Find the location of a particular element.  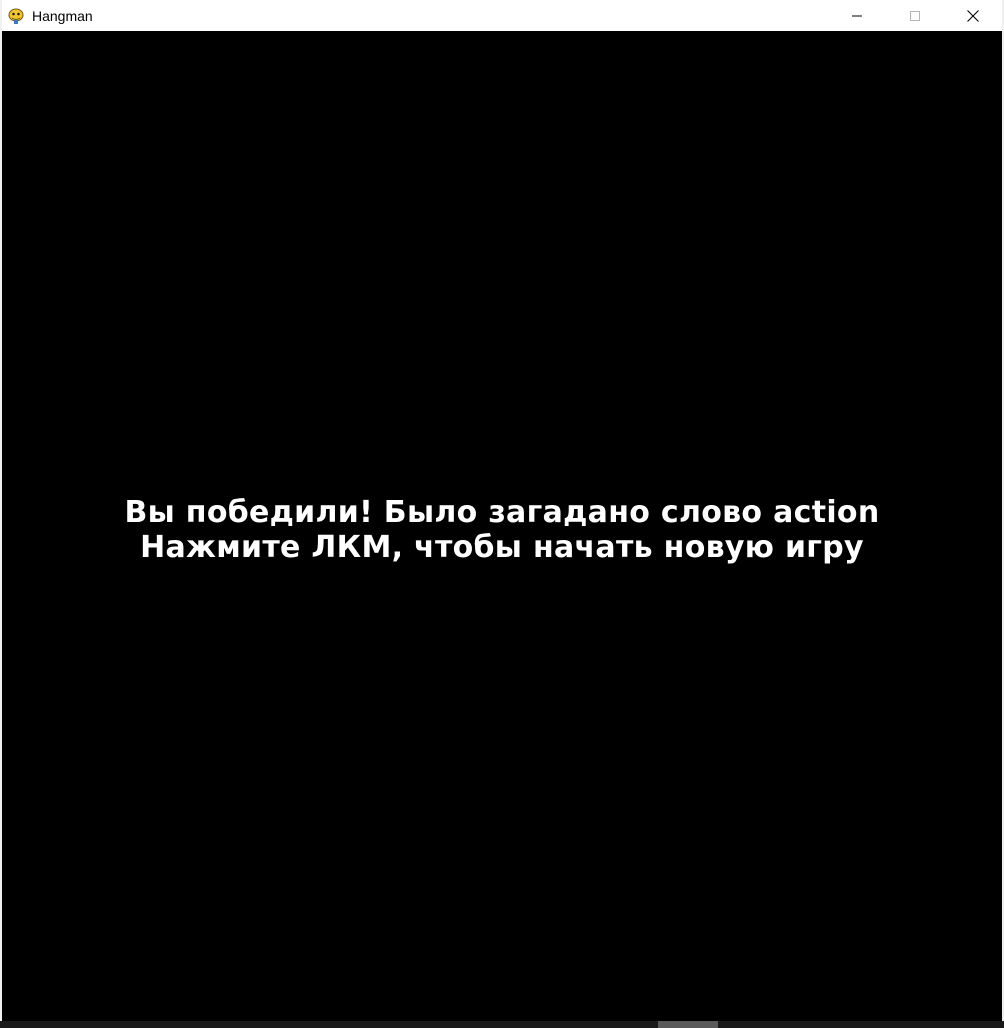

close-button is located at coordinates (973, 15).